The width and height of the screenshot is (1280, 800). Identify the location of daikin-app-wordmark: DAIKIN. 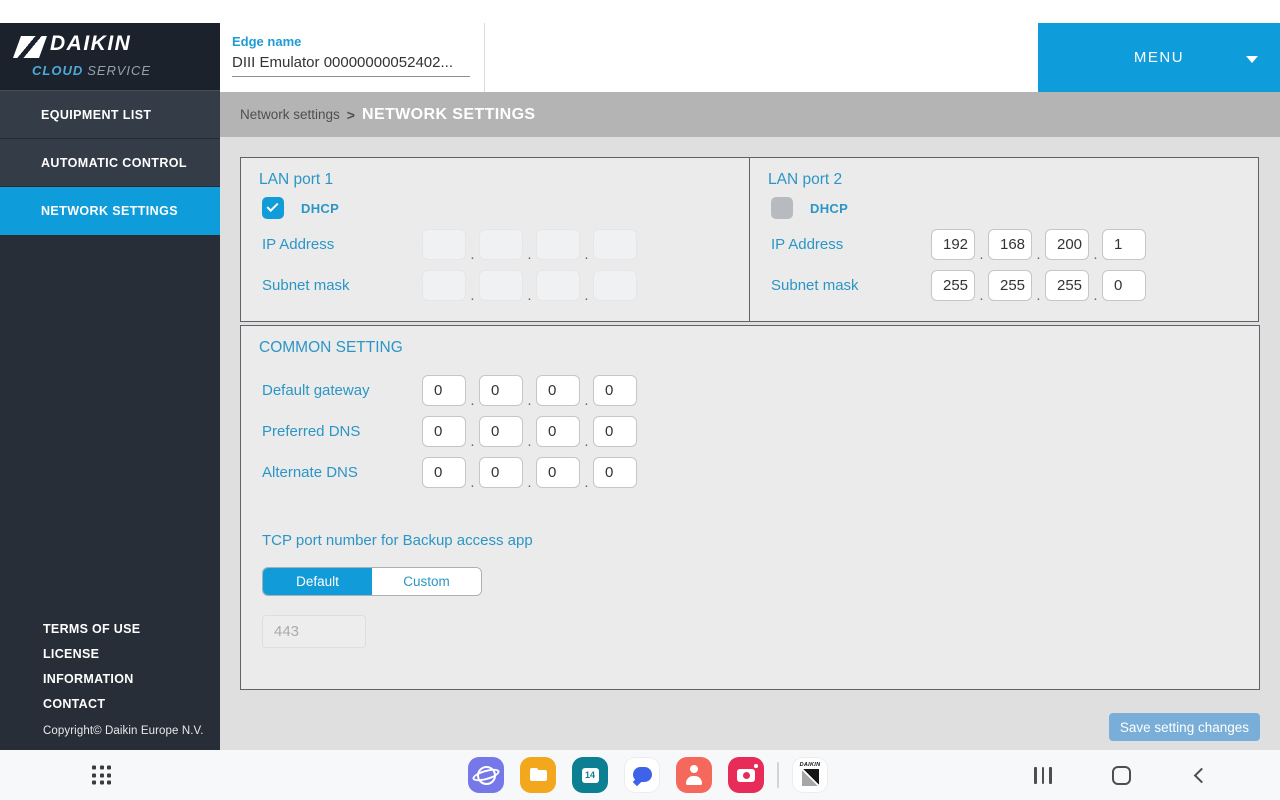
(810, 765).